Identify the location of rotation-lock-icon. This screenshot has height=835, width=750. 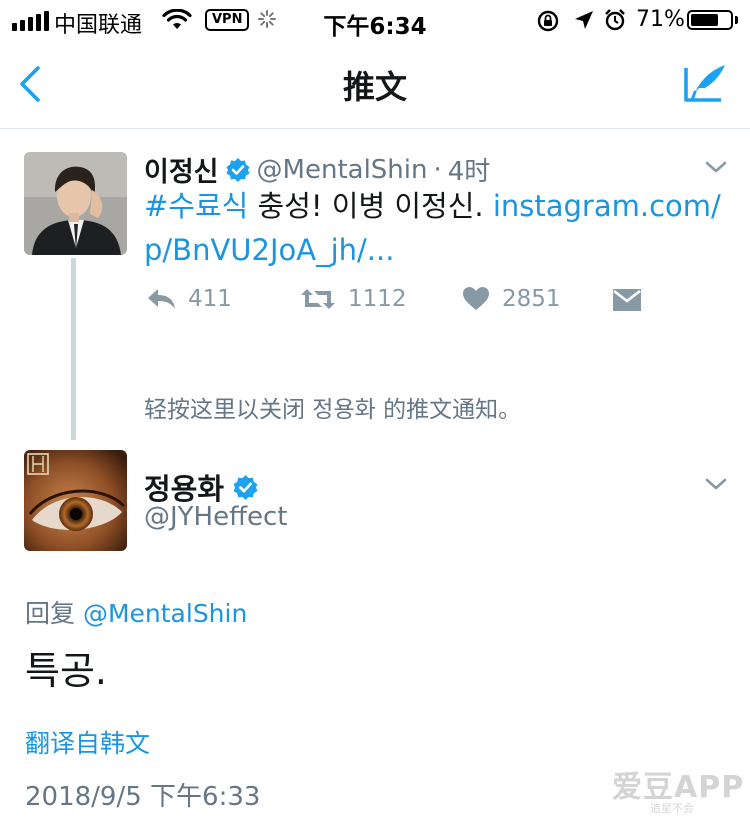
(548, 21).